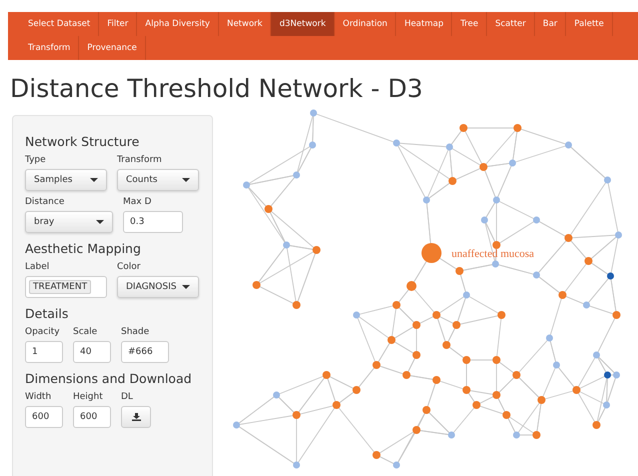  I want to click on tag-chip: TREATMENT, so click(60, 287).